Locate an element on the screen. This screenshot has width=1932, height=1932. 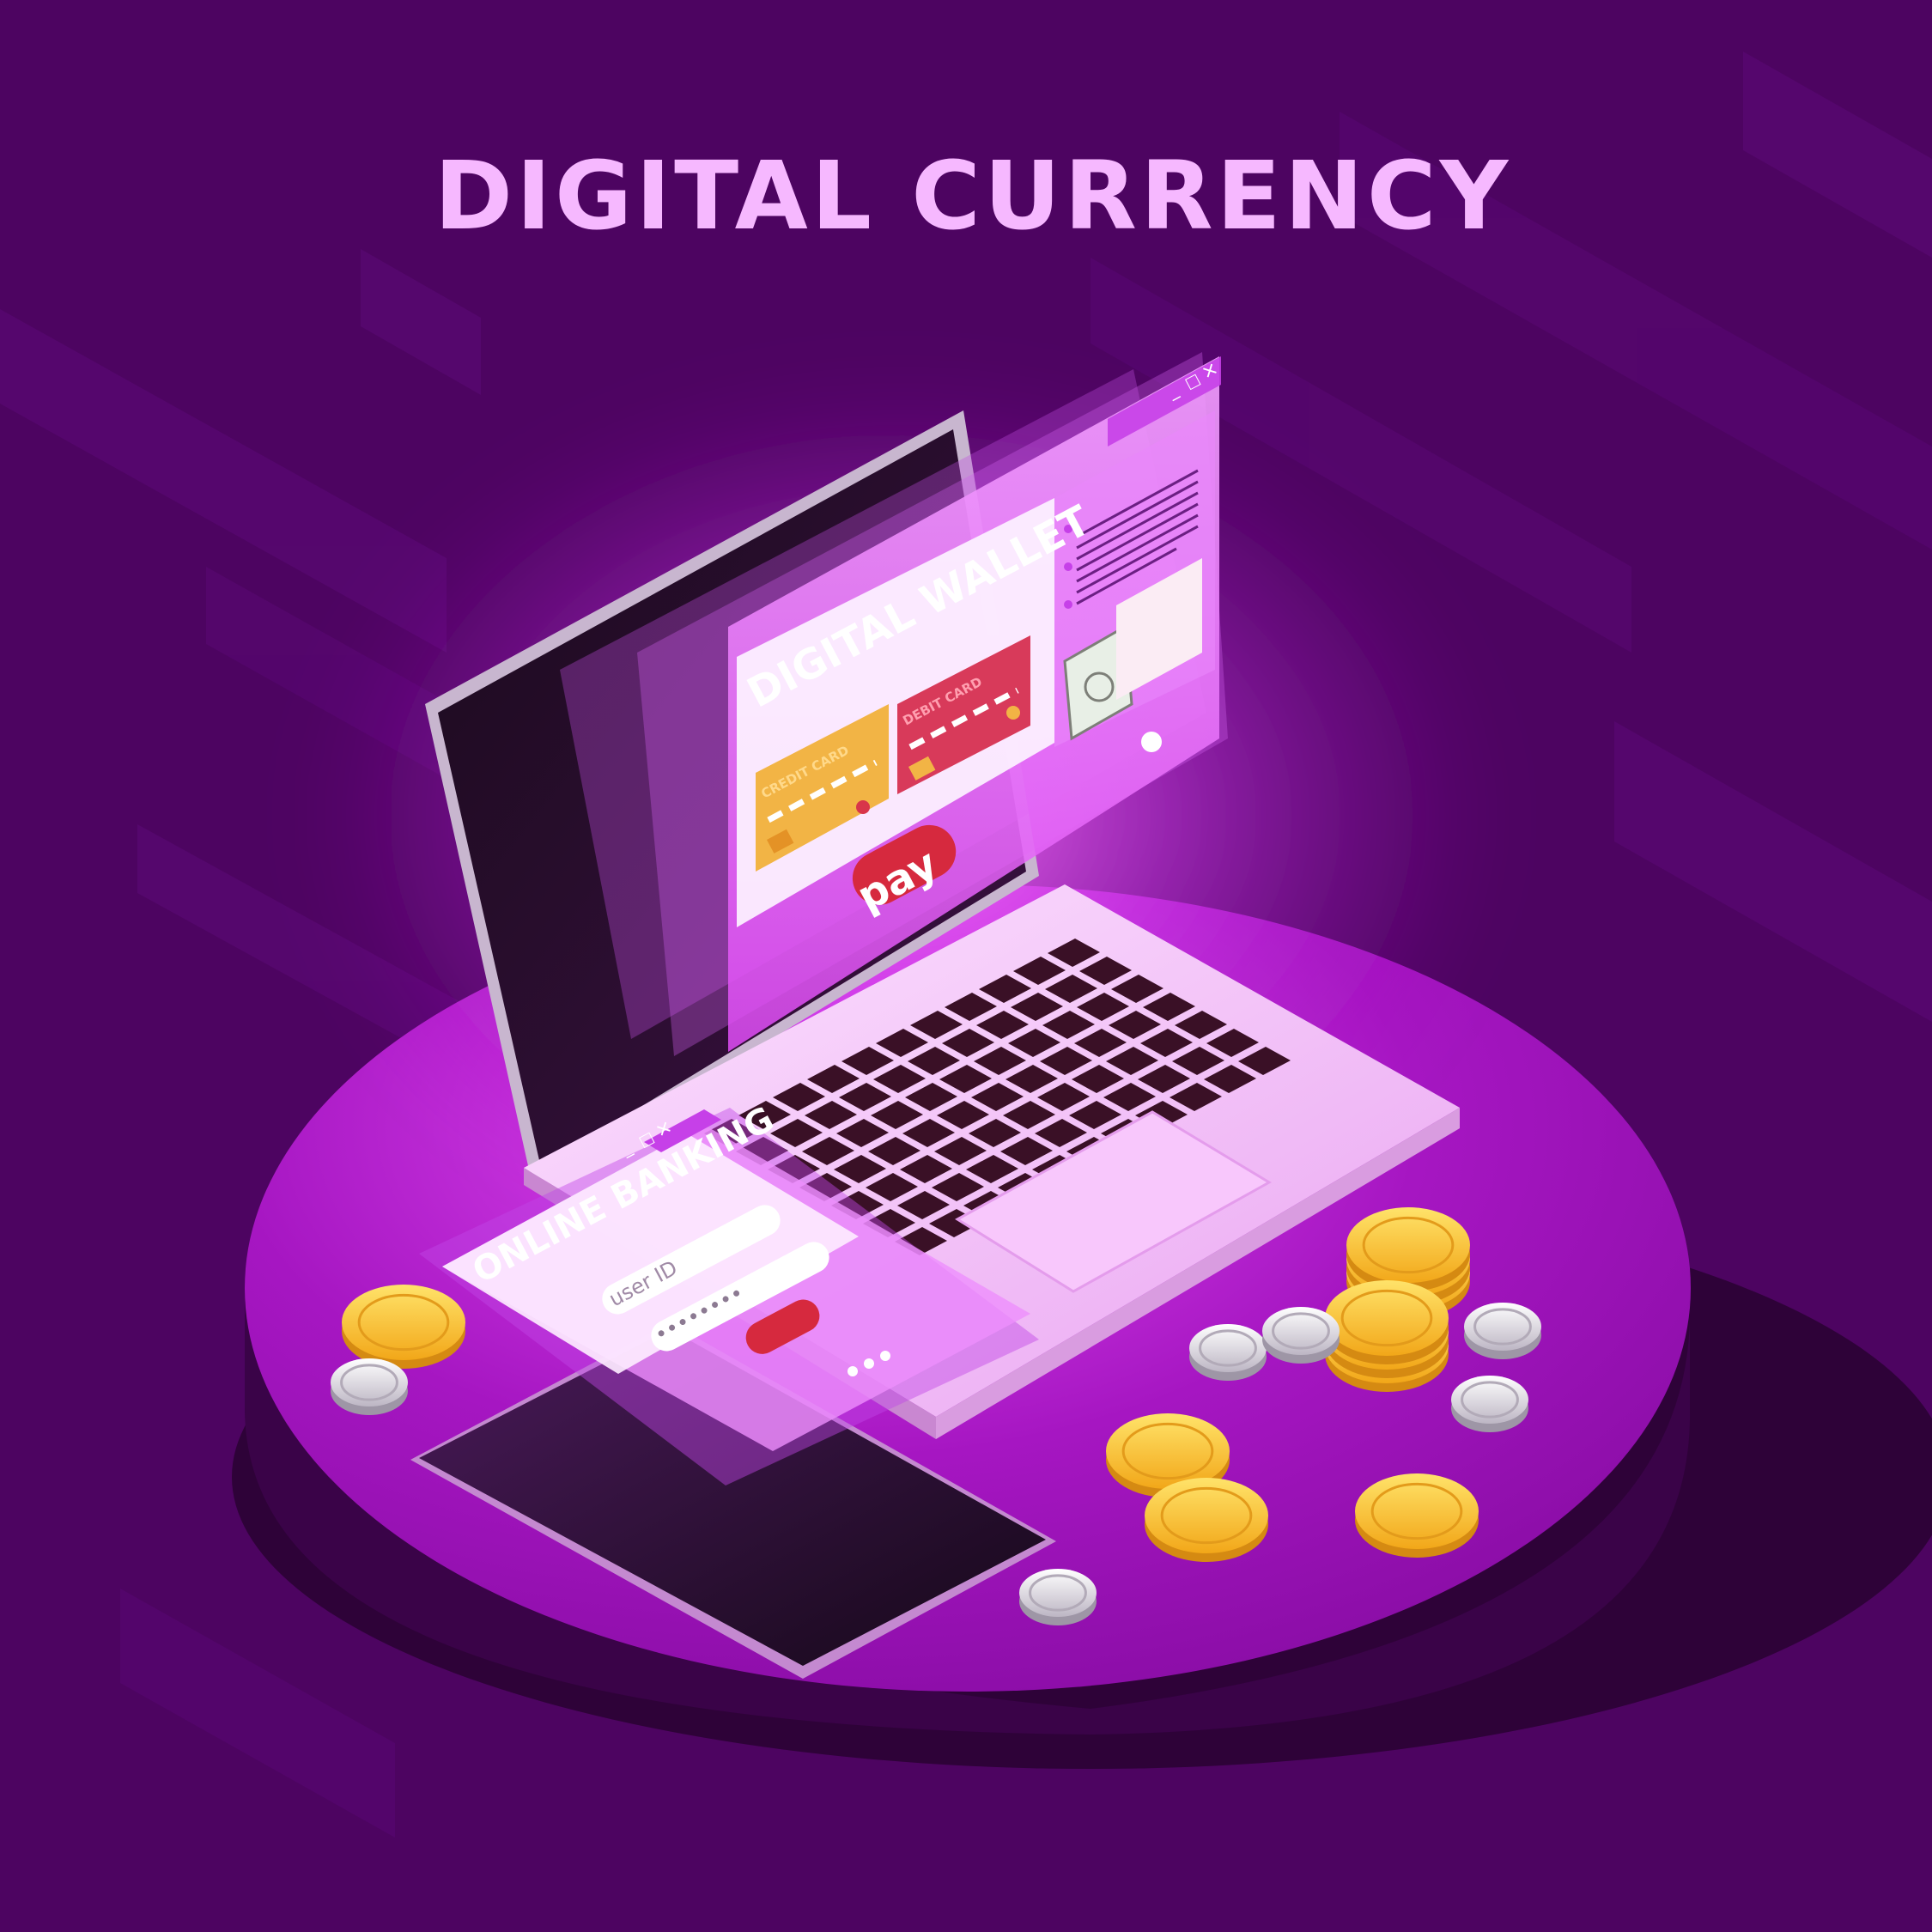
page-title: DIGITAL CURRENCY is located at coordinates (973, 196).